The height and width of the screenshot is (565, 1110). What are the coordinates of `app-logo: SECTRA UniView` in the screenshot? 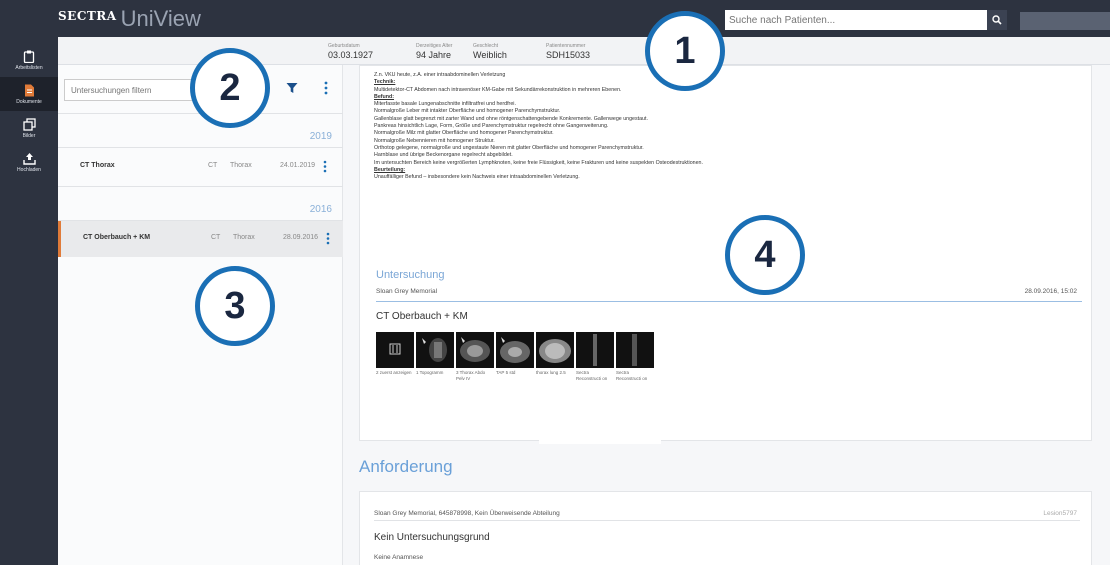 It's located at (129, 19).